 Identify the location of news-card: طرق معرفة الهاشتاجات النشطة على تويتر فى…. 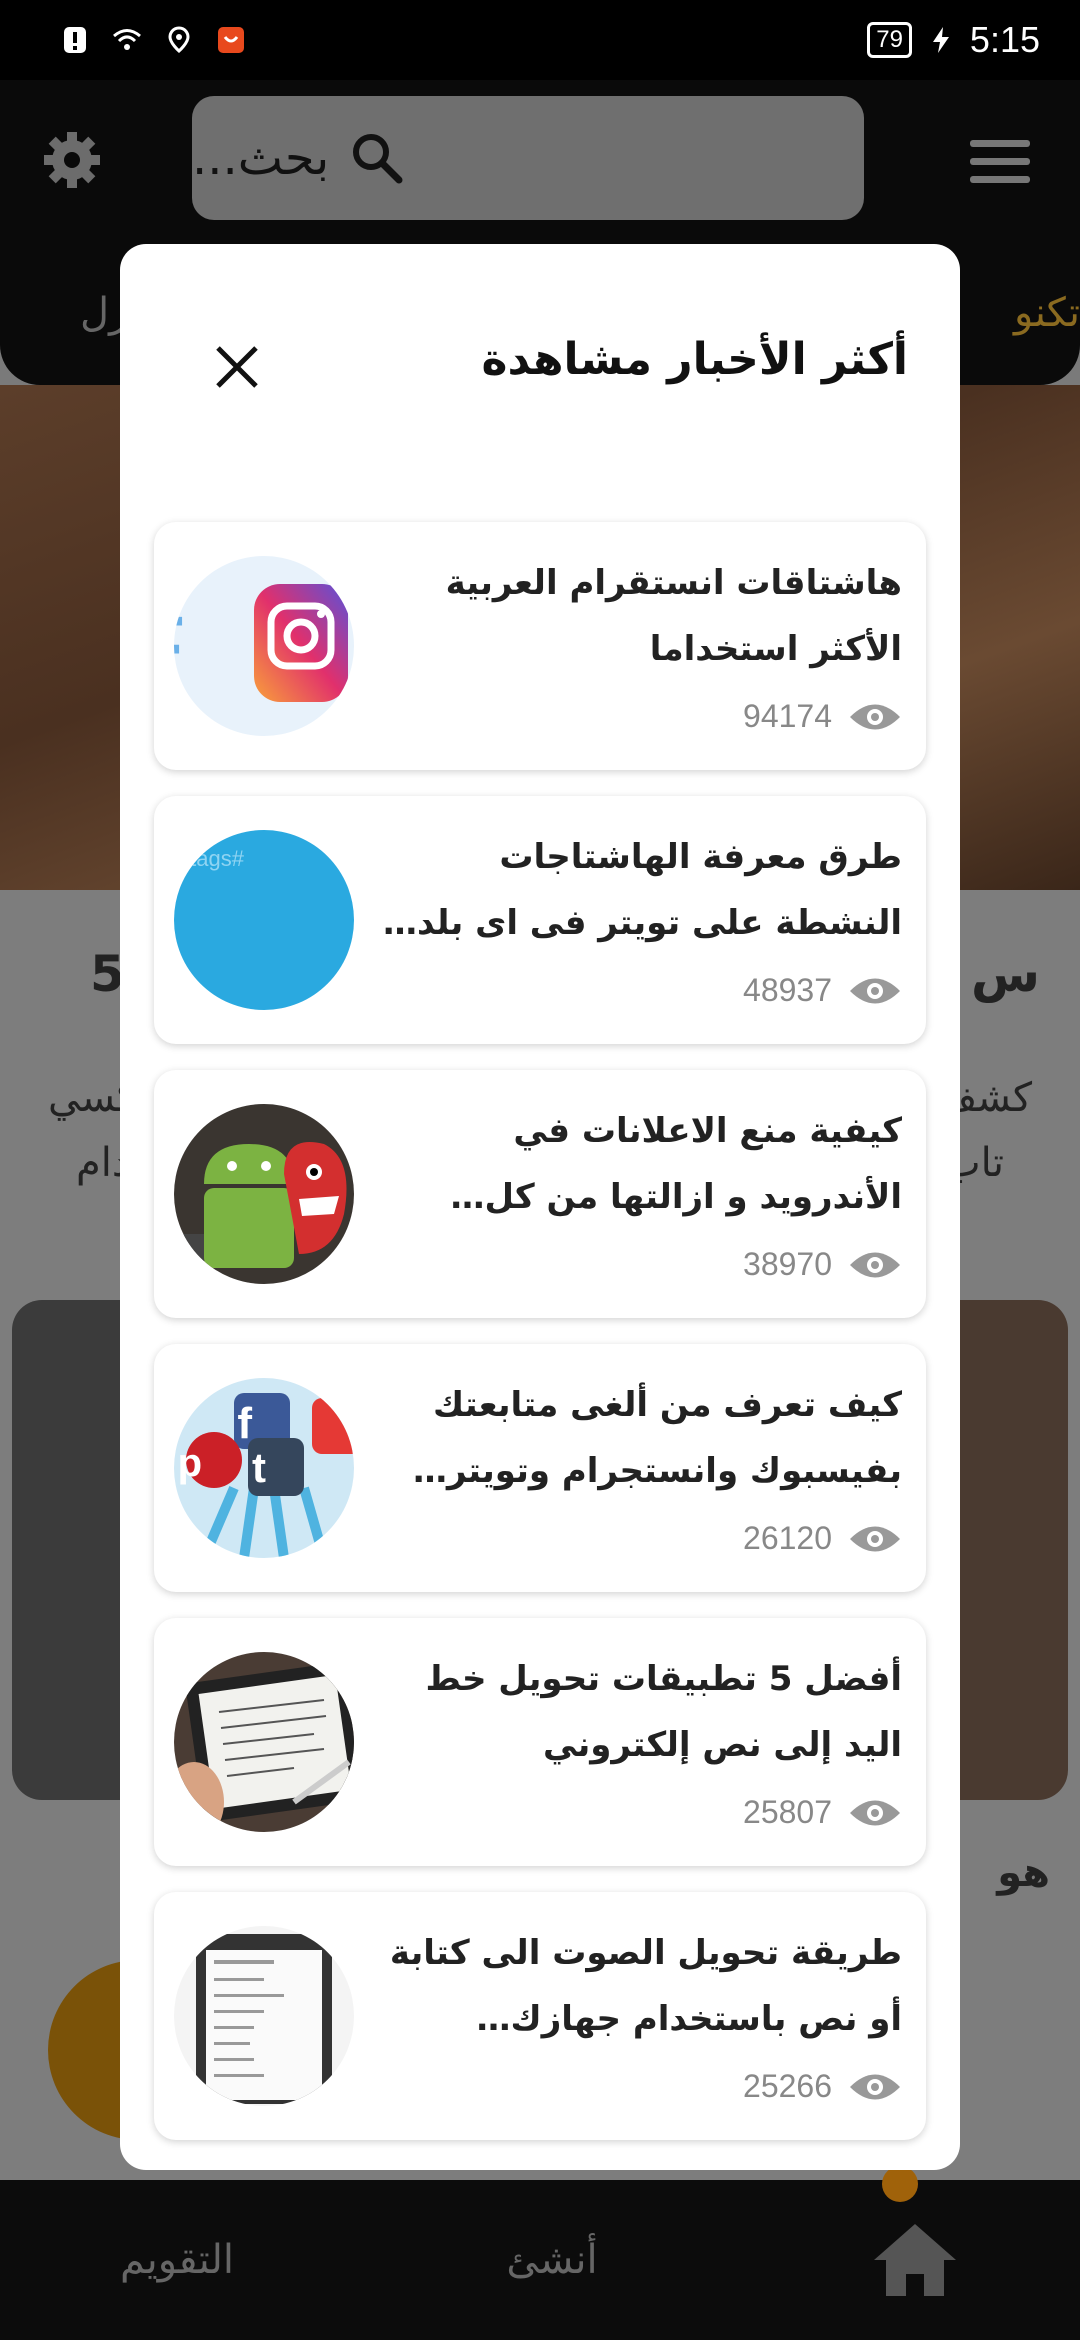
(540, 920).